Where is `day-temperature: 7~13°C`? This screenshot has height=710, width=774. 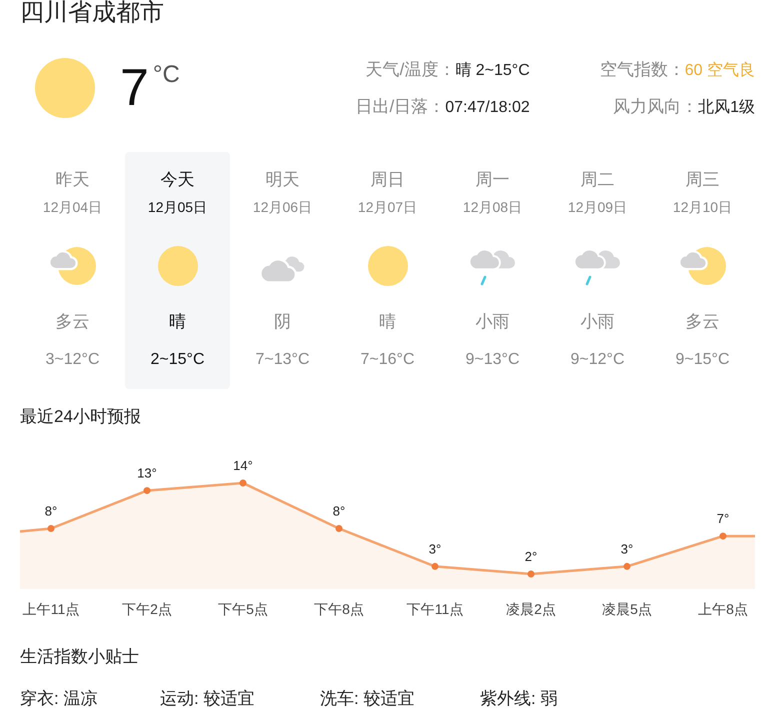
day-temperature: 7~13°C is located at coordinates (283, 360).